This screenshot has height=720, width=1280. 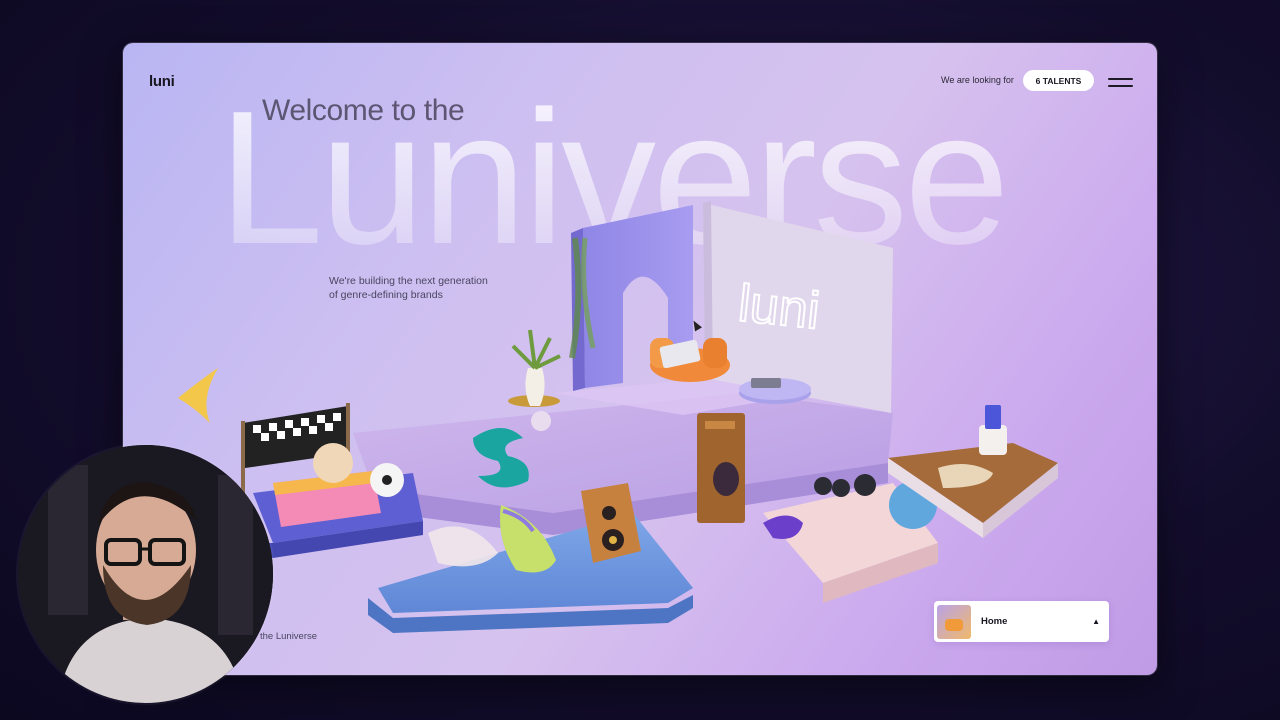 I want to click on home-nav-dropdown: Home ▲, so click(x=1021, y=621).